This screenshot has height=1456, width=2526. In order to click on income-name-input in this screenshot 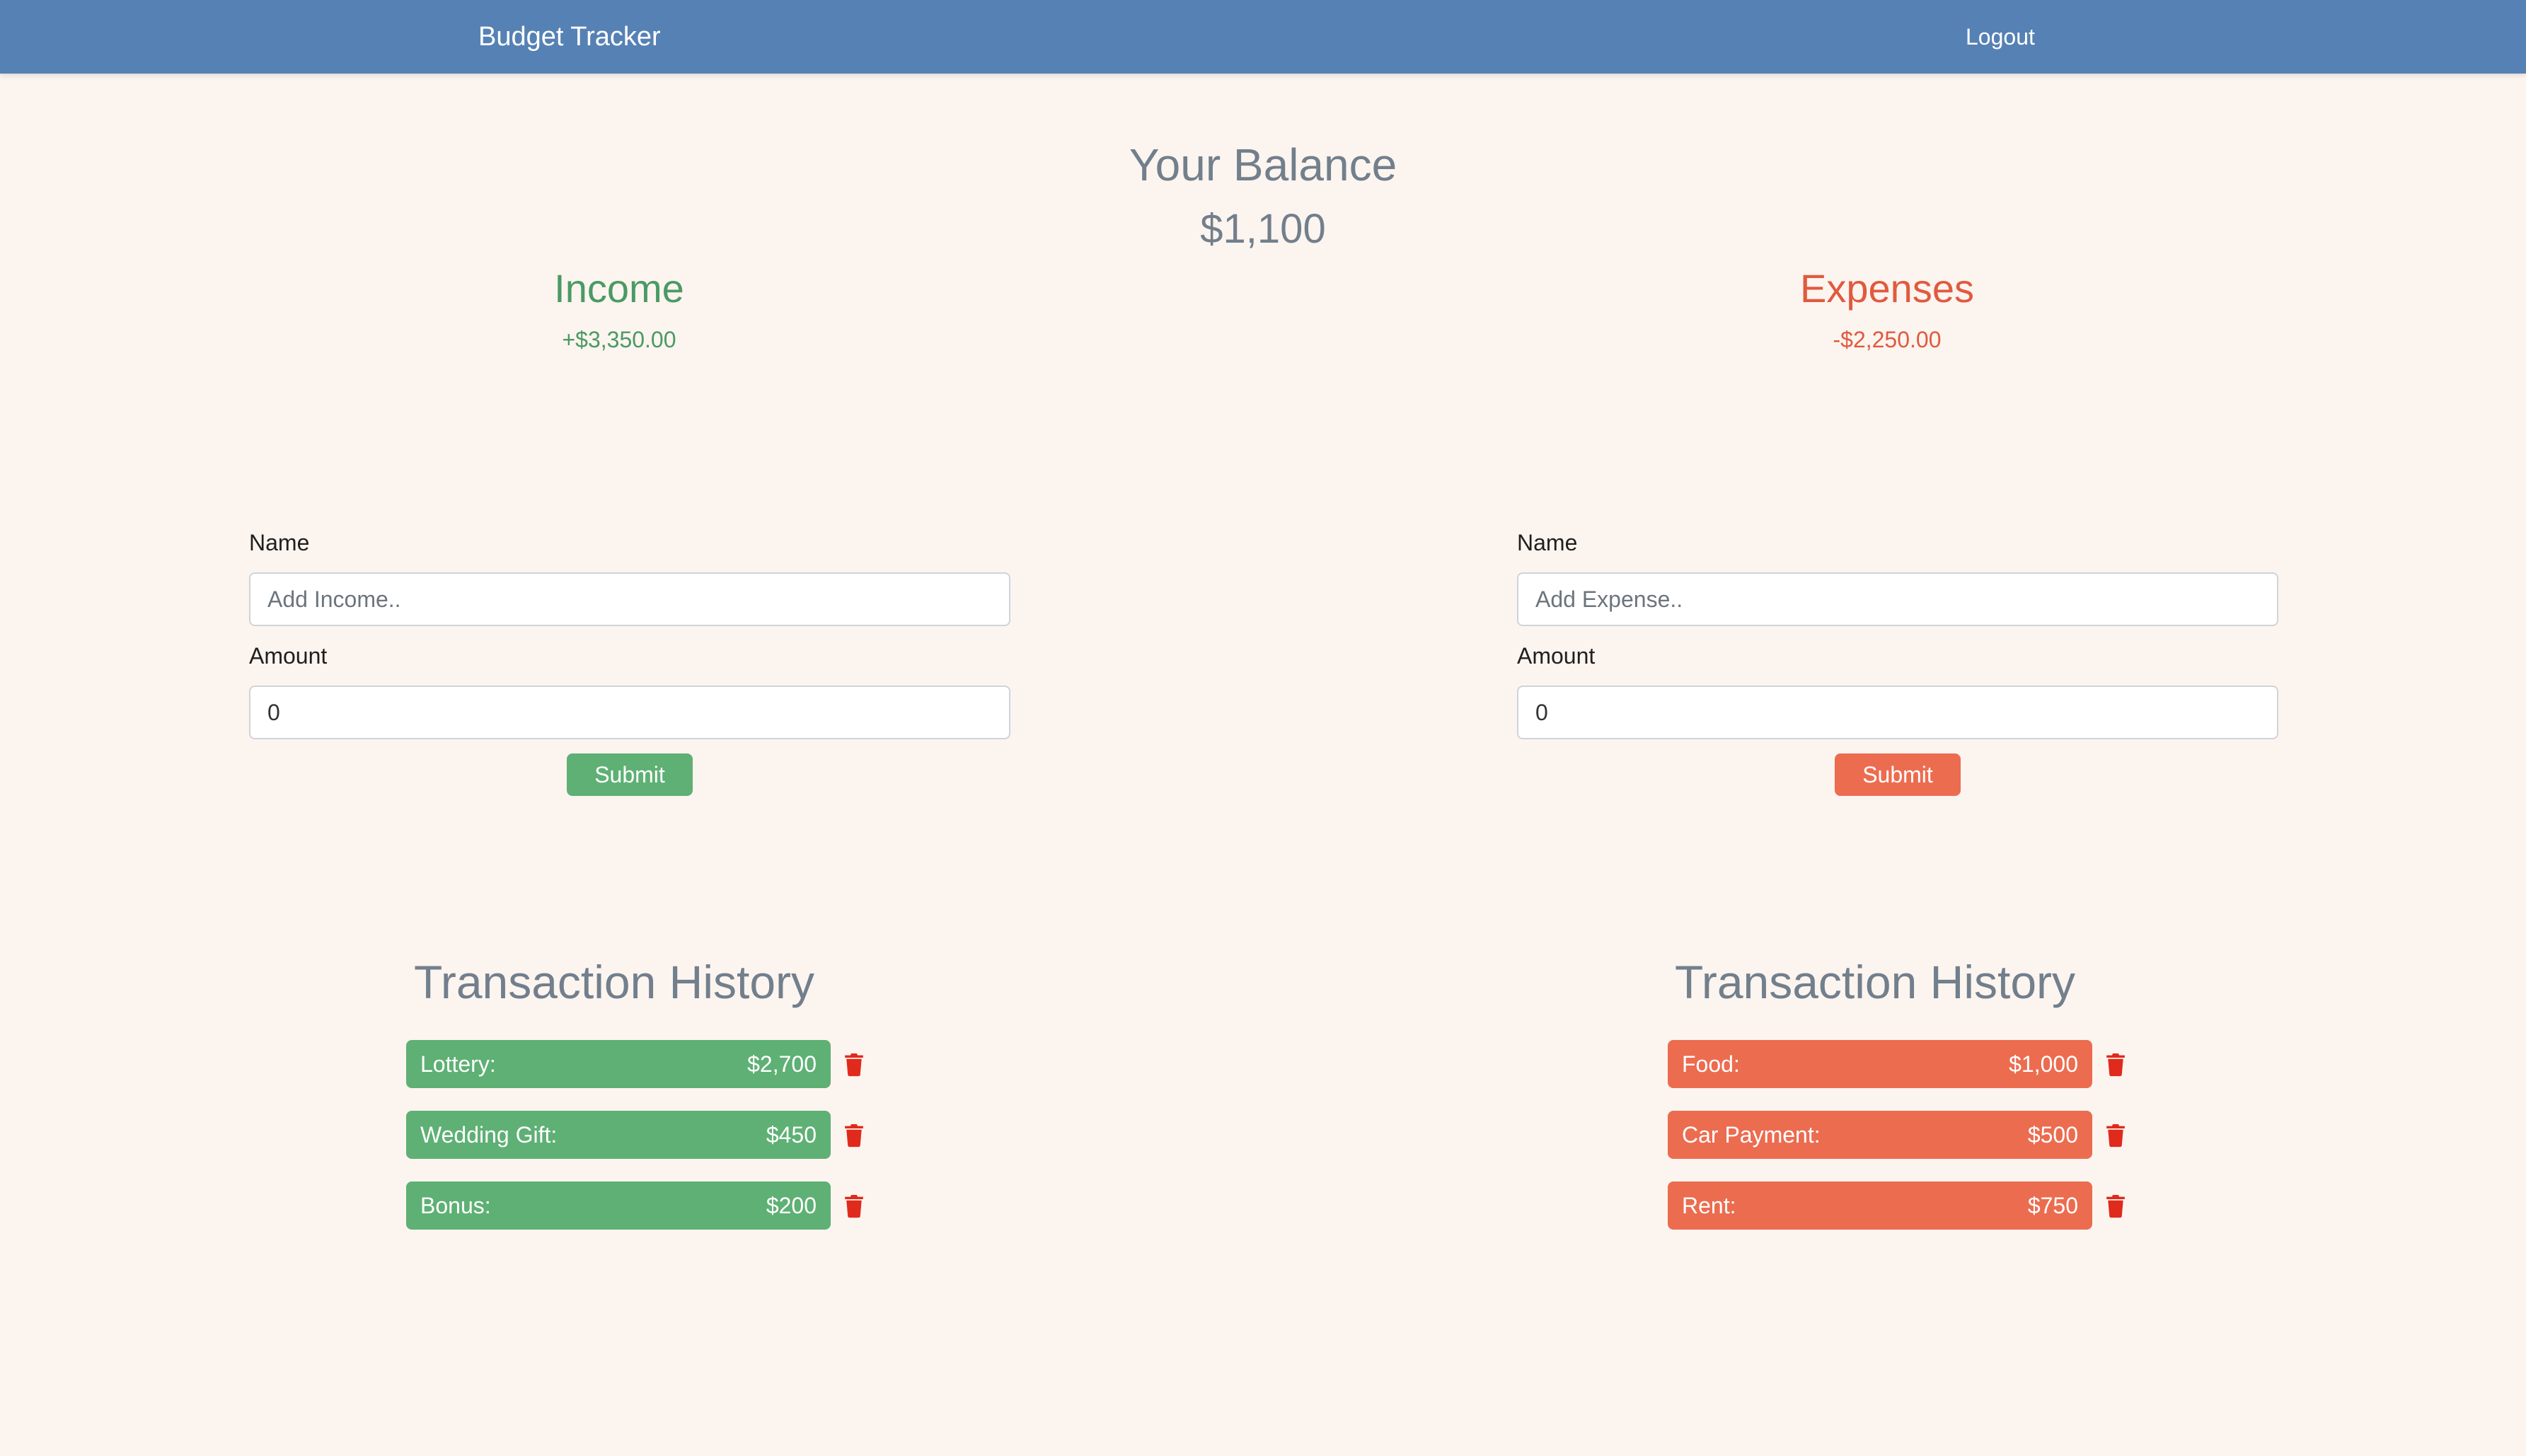, I will do `click(629, 599)`.